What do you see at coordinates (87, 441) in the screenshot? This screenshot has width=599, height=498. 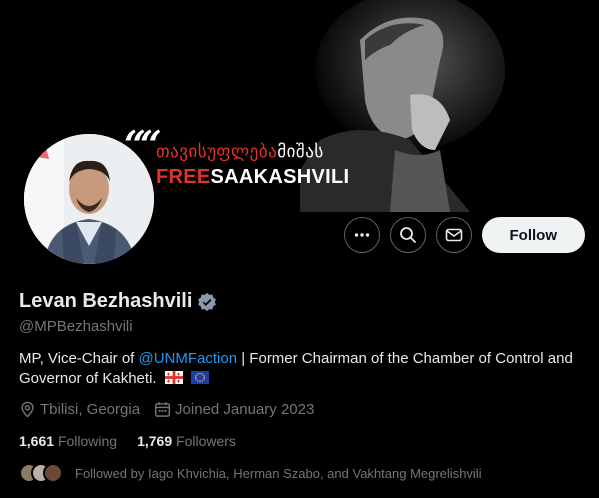 I see `following-label: Following` at bounding box center [87, 441].